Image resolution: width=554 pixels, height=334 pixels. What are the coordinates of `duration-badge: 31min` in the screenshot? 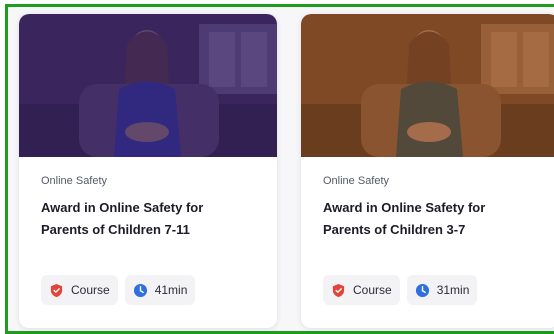 It's located at (442, 290).